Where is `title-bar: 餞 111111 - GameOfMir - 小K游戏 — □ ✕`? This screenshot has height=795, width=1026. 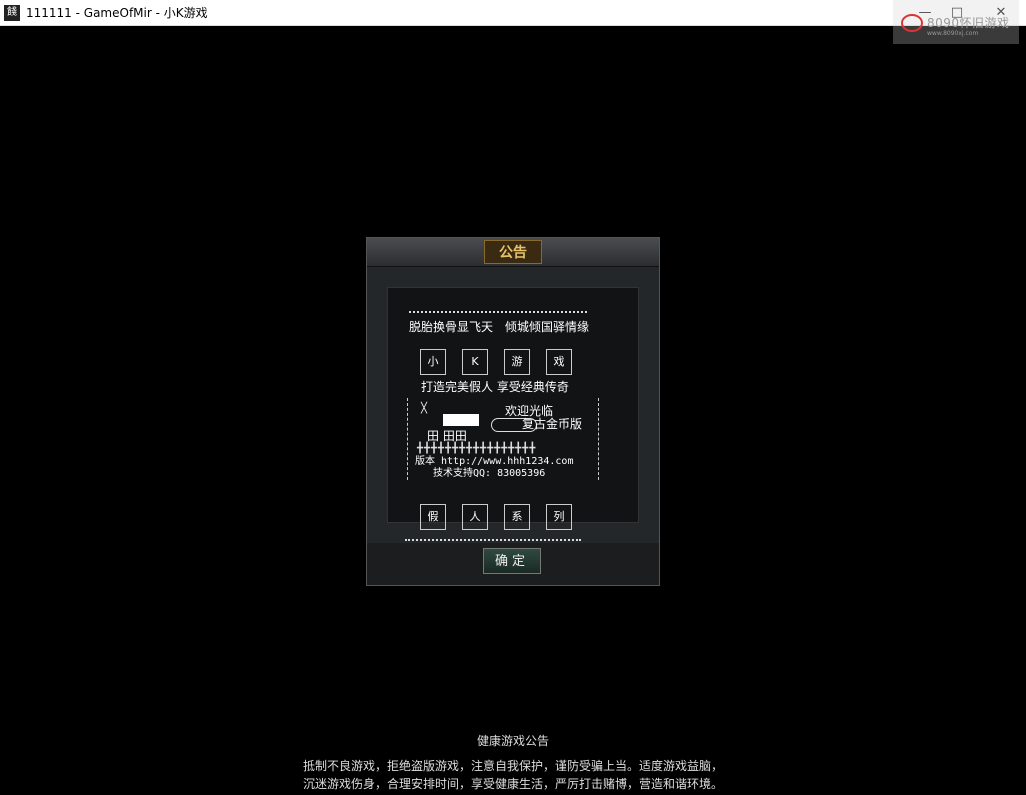
title-bar: 餞 111111 - GameOfMir - 小K游戏 — □ ✕ is located at coordinates (513, 13).